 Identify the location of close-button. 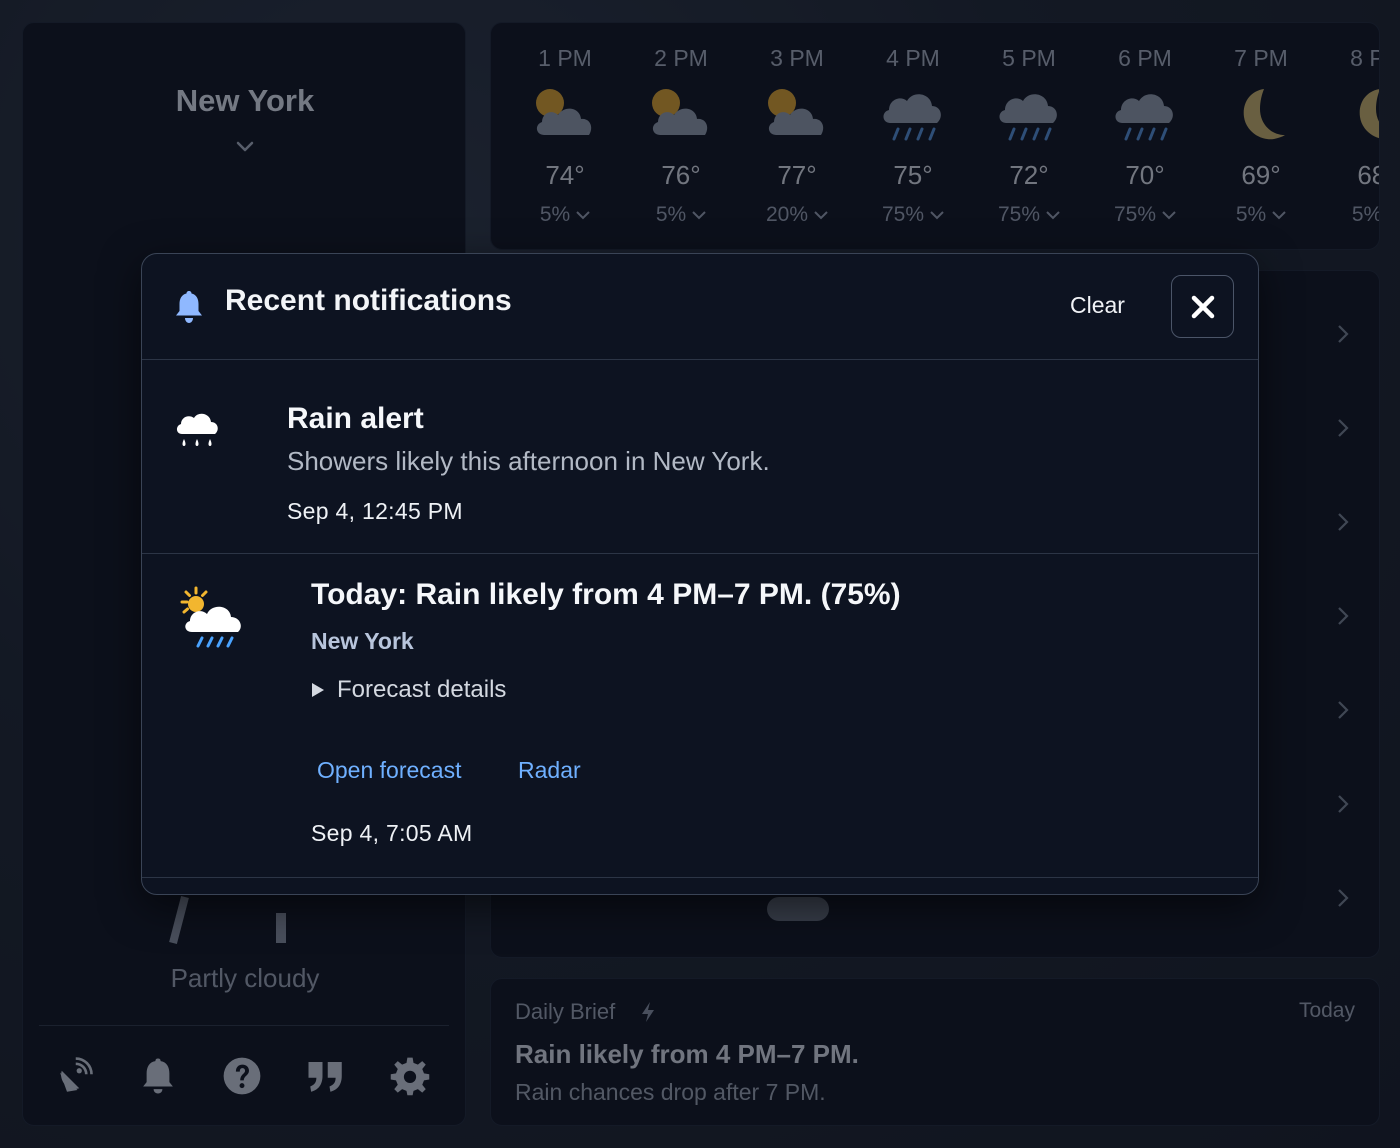
(1202, 306).